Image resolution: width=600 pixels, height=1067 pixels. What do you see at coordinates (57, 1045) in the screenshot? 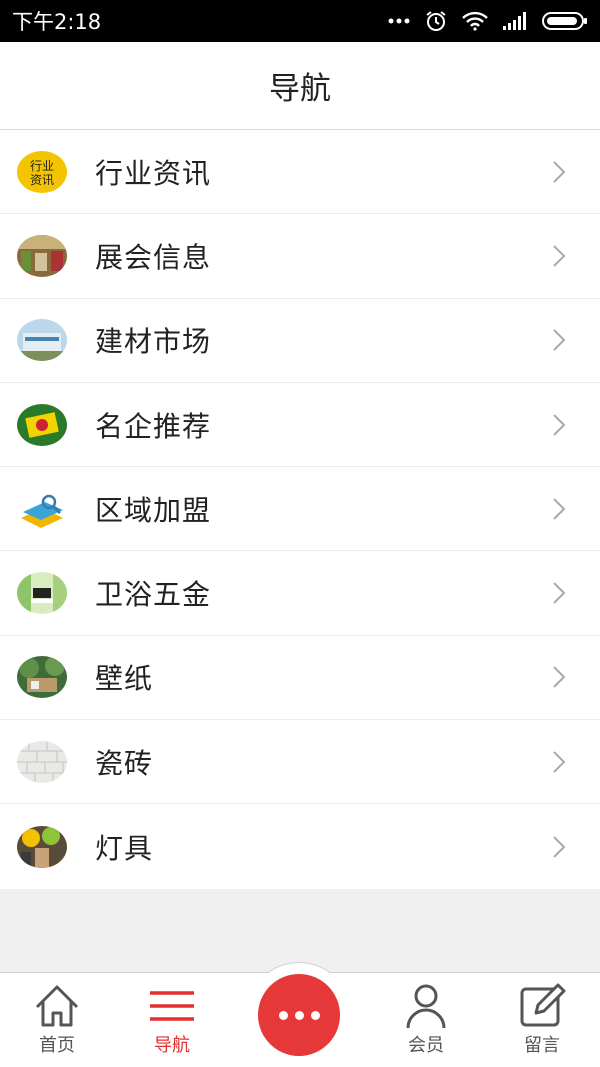
I see `tab-label: 首页` at bounding box center [57, 1045].